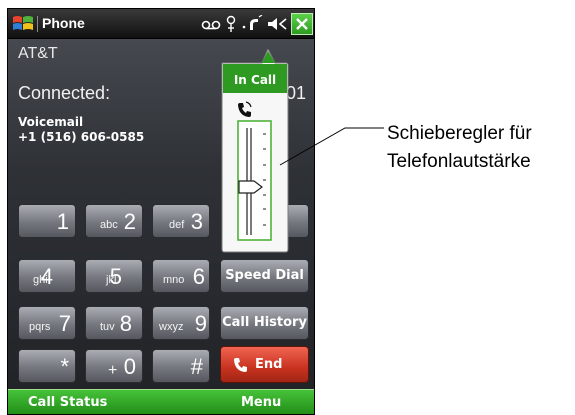 This screenshot has width=575, height=415. I want to click on callout-line-1: Schieberegler für, so click(459, 133).